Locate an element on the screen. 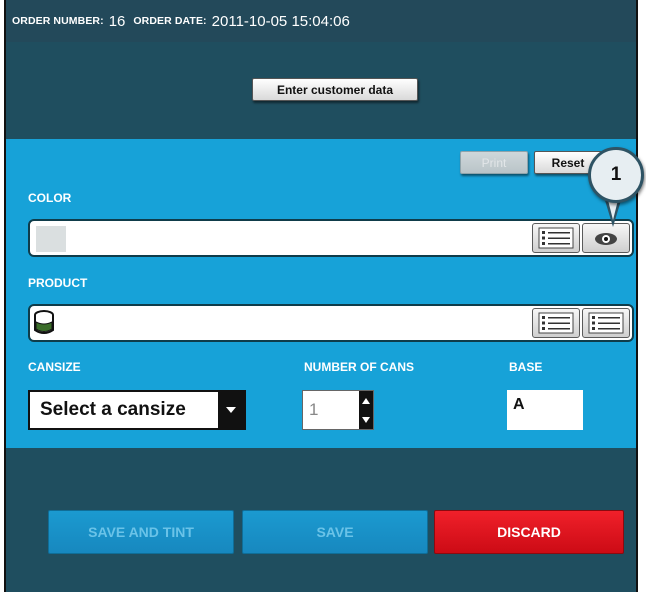 The width and height of the screenshot is (646, 592). paint-can-icon is located at coordinates (44, 322).